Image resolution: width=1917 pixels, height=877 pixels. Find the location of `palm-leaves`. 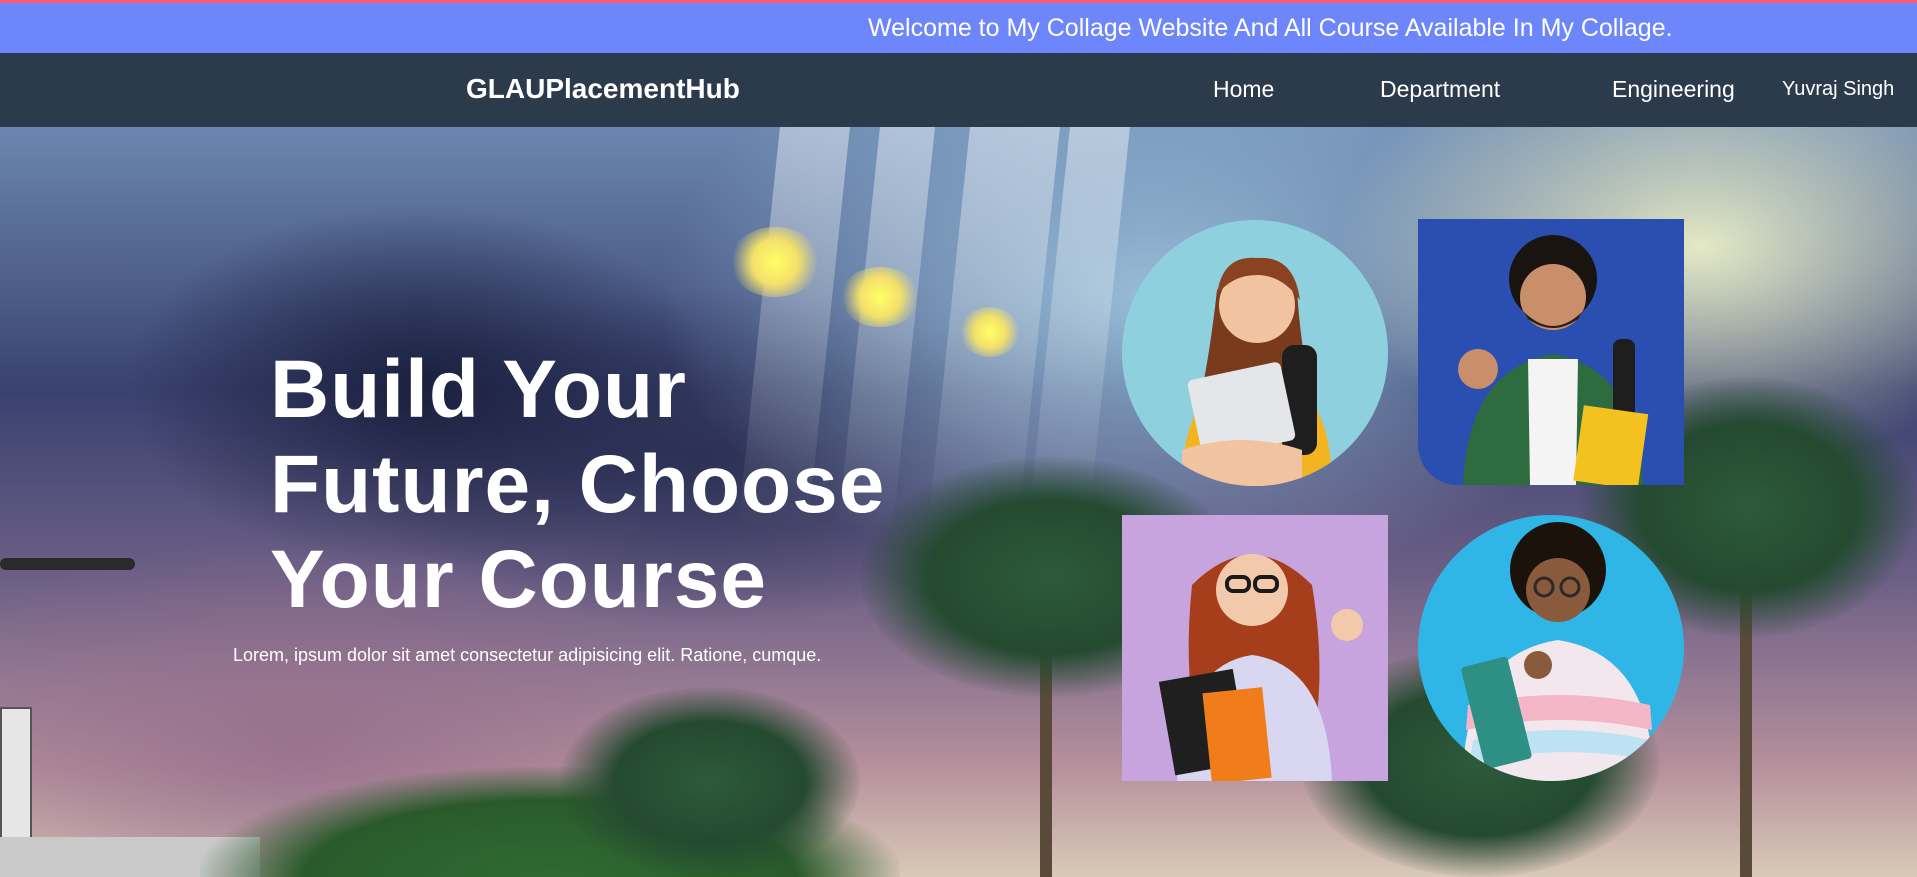

palm-leaves is located at coordinates (710, 782).